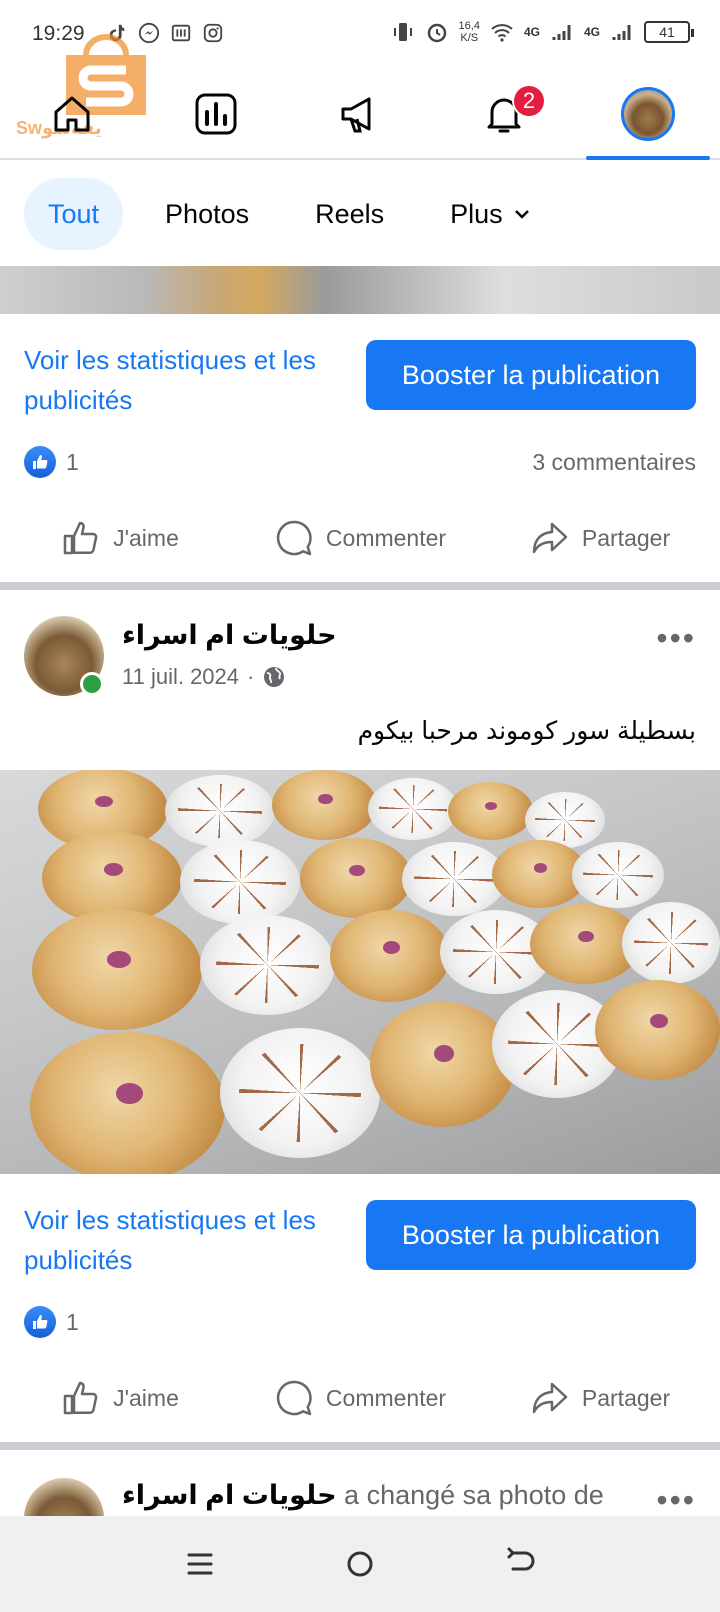  What do you see at coordinates (360, 656) in the screenshot?
I see `post-header: حلويات ام اسراء 11 juil. 2024 · •••` at bounding box center [360, 656].